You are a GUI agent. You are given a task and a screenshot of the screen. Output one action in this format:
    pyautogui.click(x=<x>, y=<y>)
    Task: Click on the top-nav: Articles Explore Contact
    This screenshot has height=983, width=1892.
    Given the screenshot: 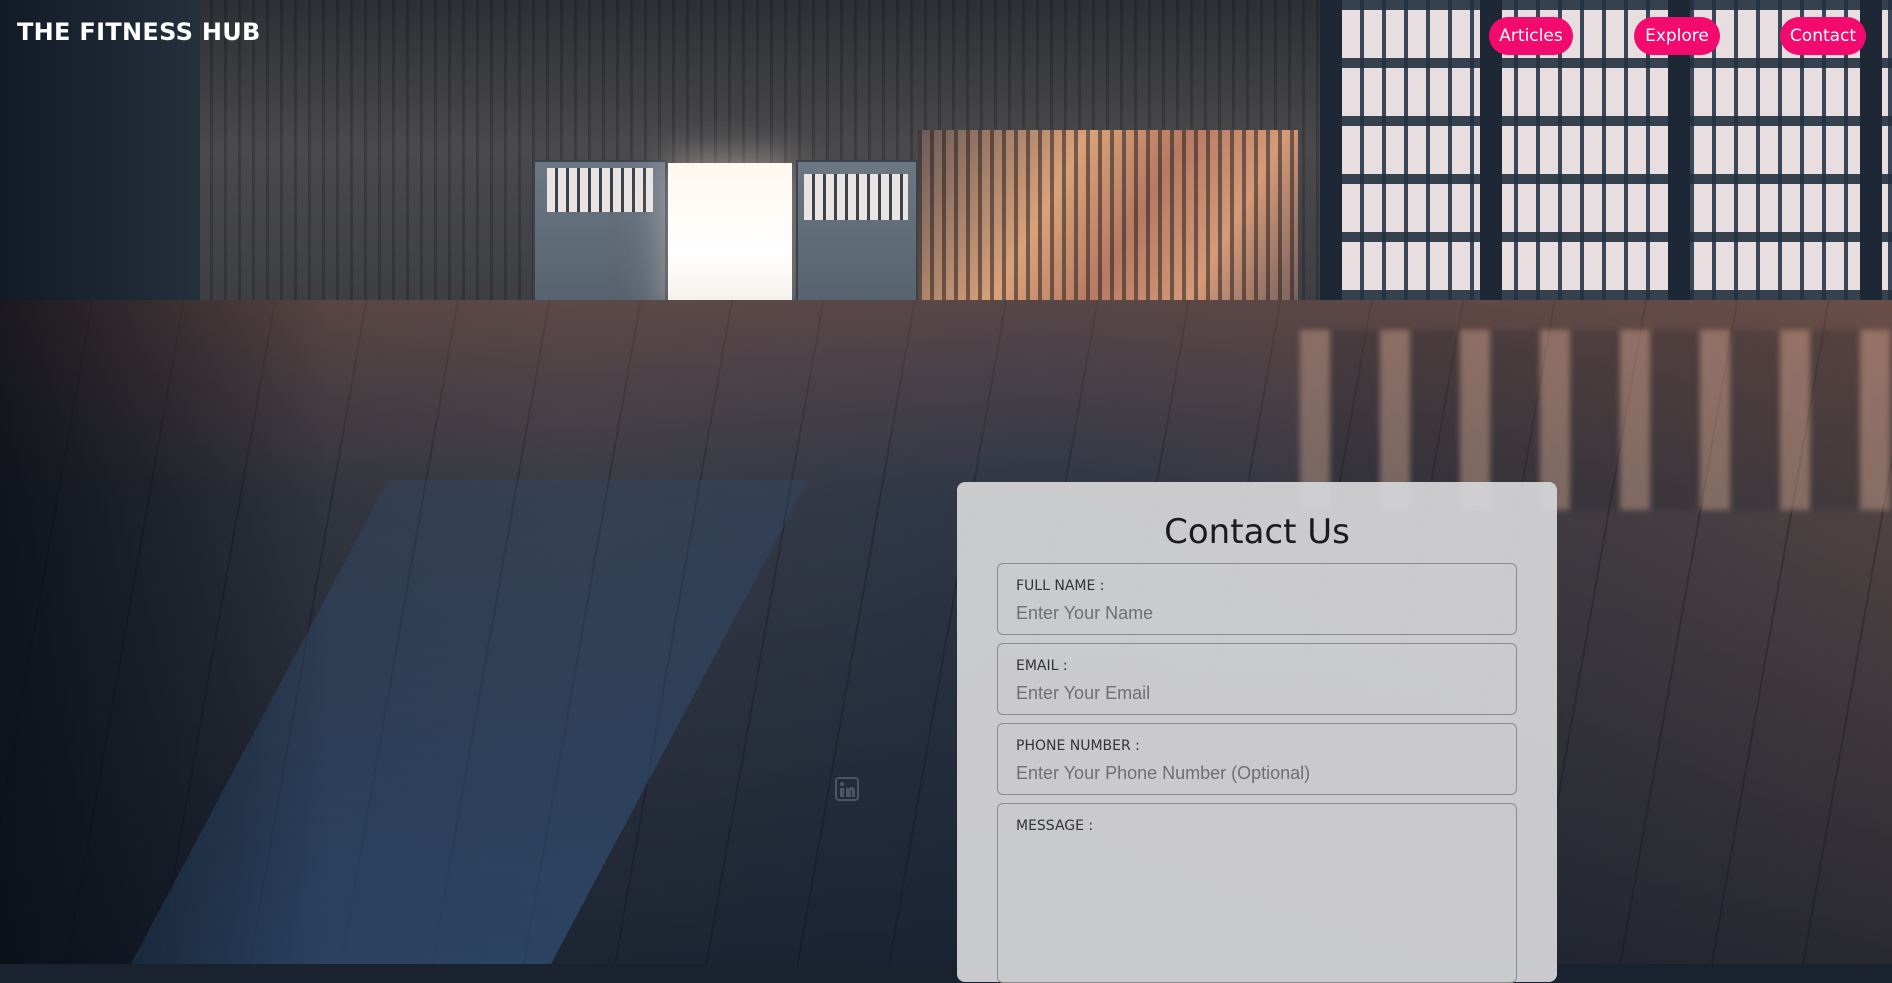 What is the action you would take?
    pyautogui.click(x=946, y=36)
    